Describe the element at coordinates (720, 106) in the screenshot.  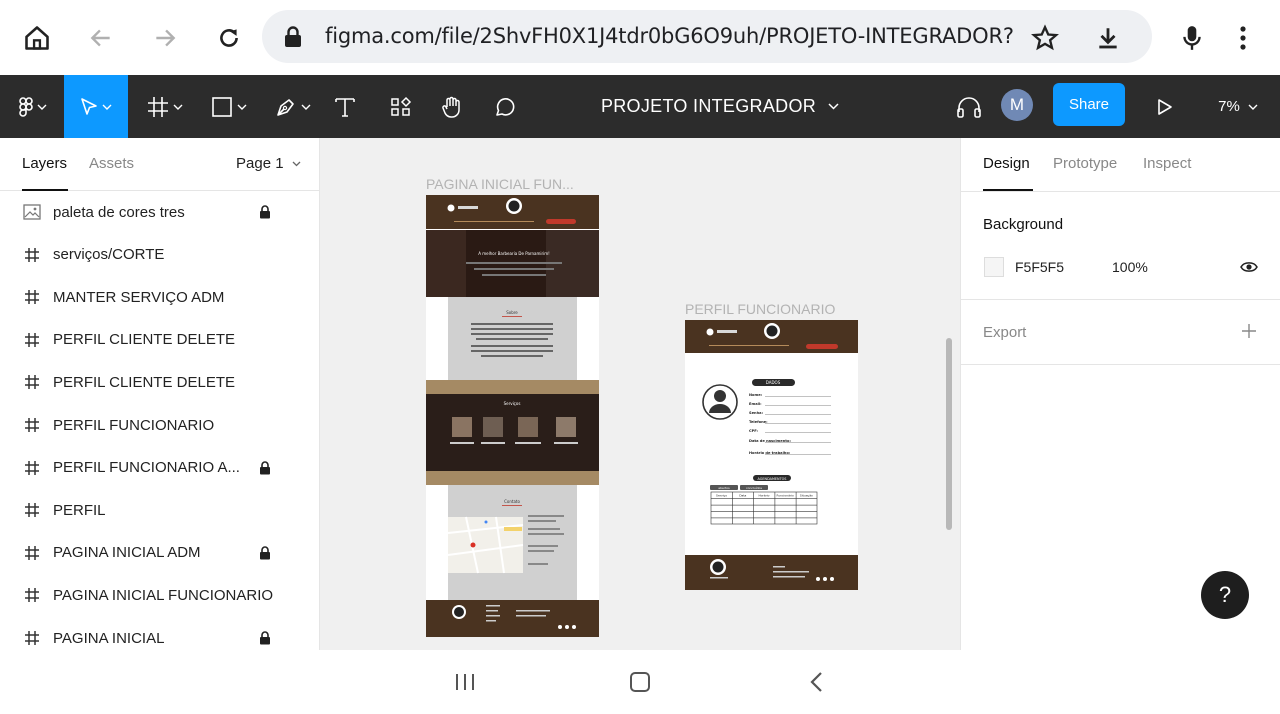
I see `project-title: PROJETO INTEGRADOR` at that location.